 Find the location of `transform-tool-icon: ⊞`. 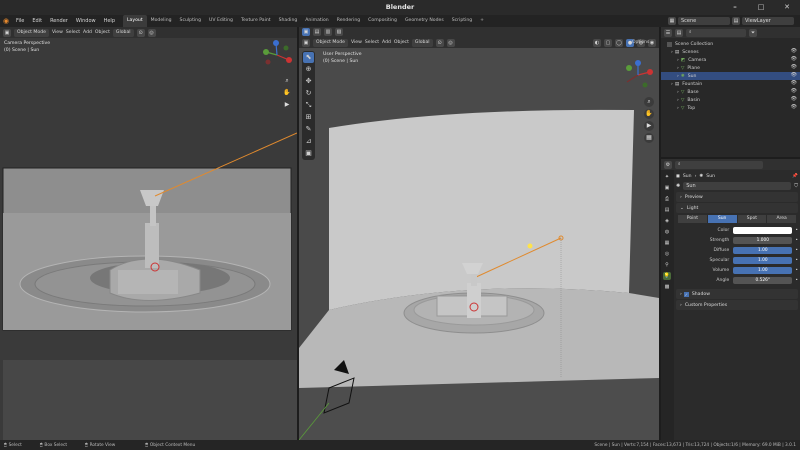

transform-tool-icon: ⊞ is located at coordinates (308, 117).